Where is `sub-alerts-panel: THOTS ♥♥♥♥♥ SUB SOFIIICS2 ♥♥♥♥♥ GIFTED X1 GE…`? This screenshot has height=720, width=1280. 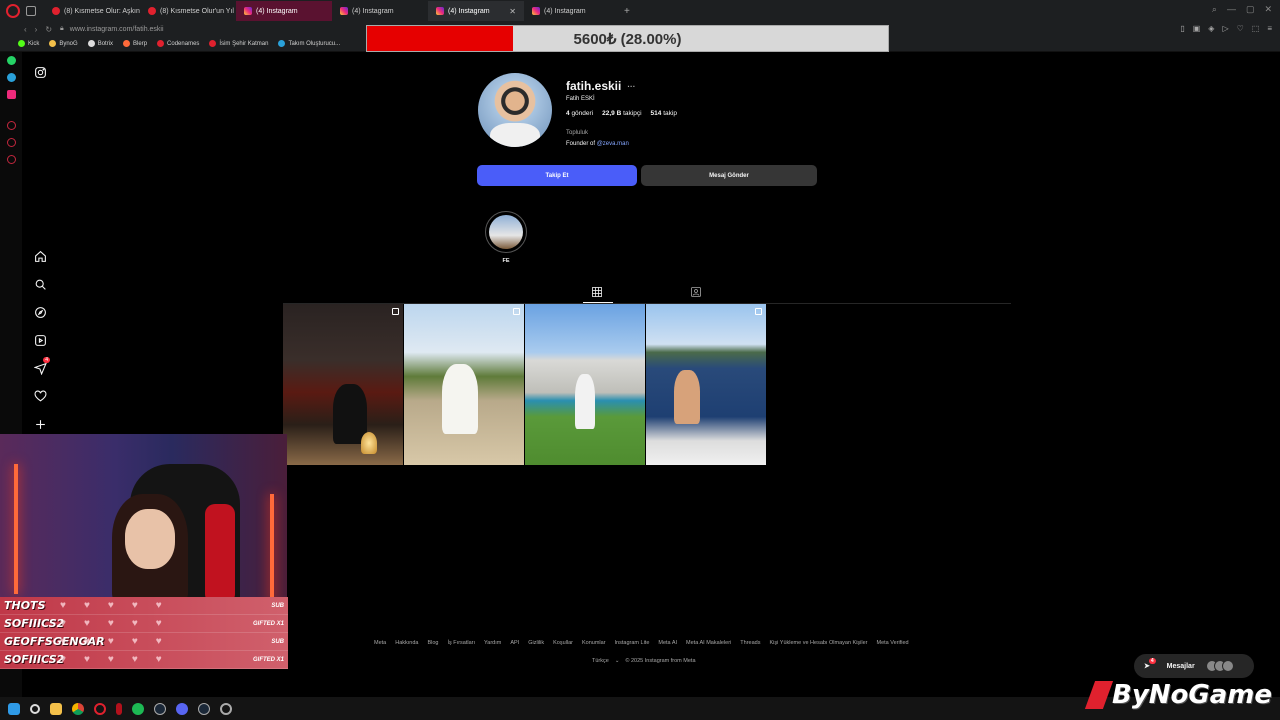
sub-alerts-panel: THOTS ♥♥♥♥♥ SUB SOFIIICS2 ♥♥♥♥♥ GIFTED X1 GE… is located at coordinates (144, 633).